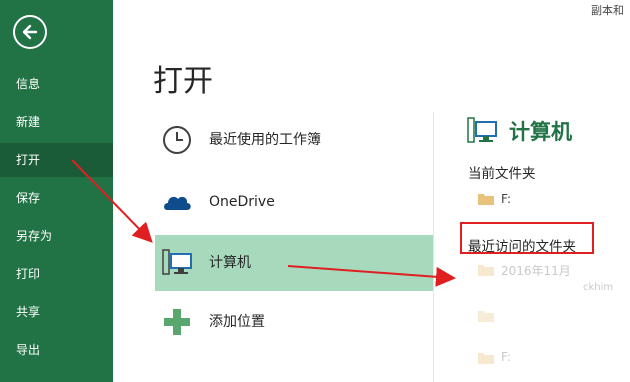 The height and width of the screenshot is (382, 630). Describe the element at coordinates (177, 140) in the screenshot. I see `clock-icon` at that location.